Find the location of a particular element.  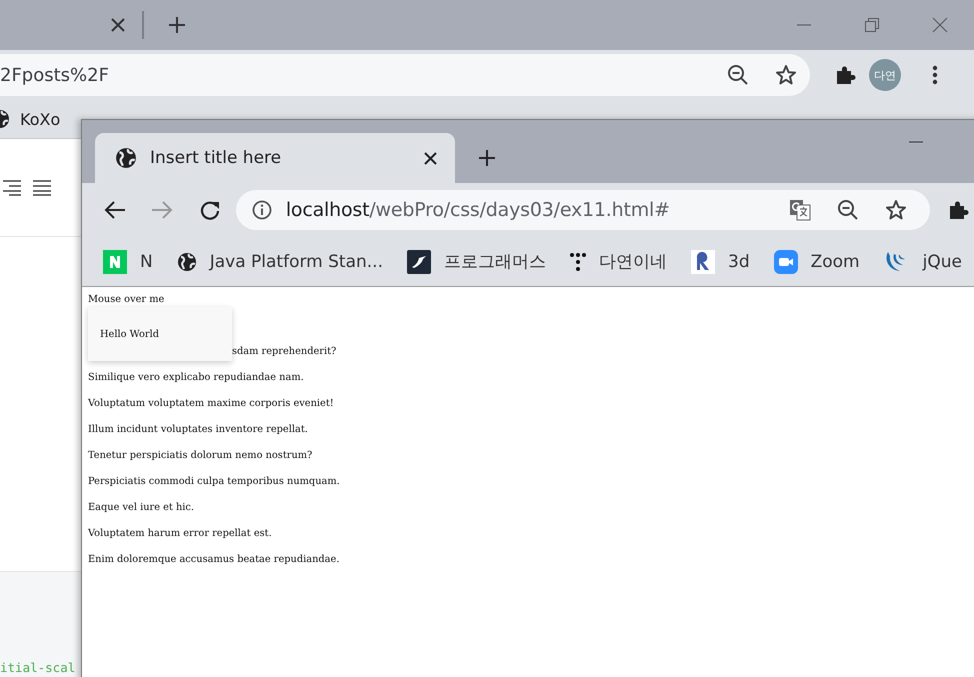

text-line: Perspiciatis commodi culpa temporibus numquam. is located at coordinates (214, 482).